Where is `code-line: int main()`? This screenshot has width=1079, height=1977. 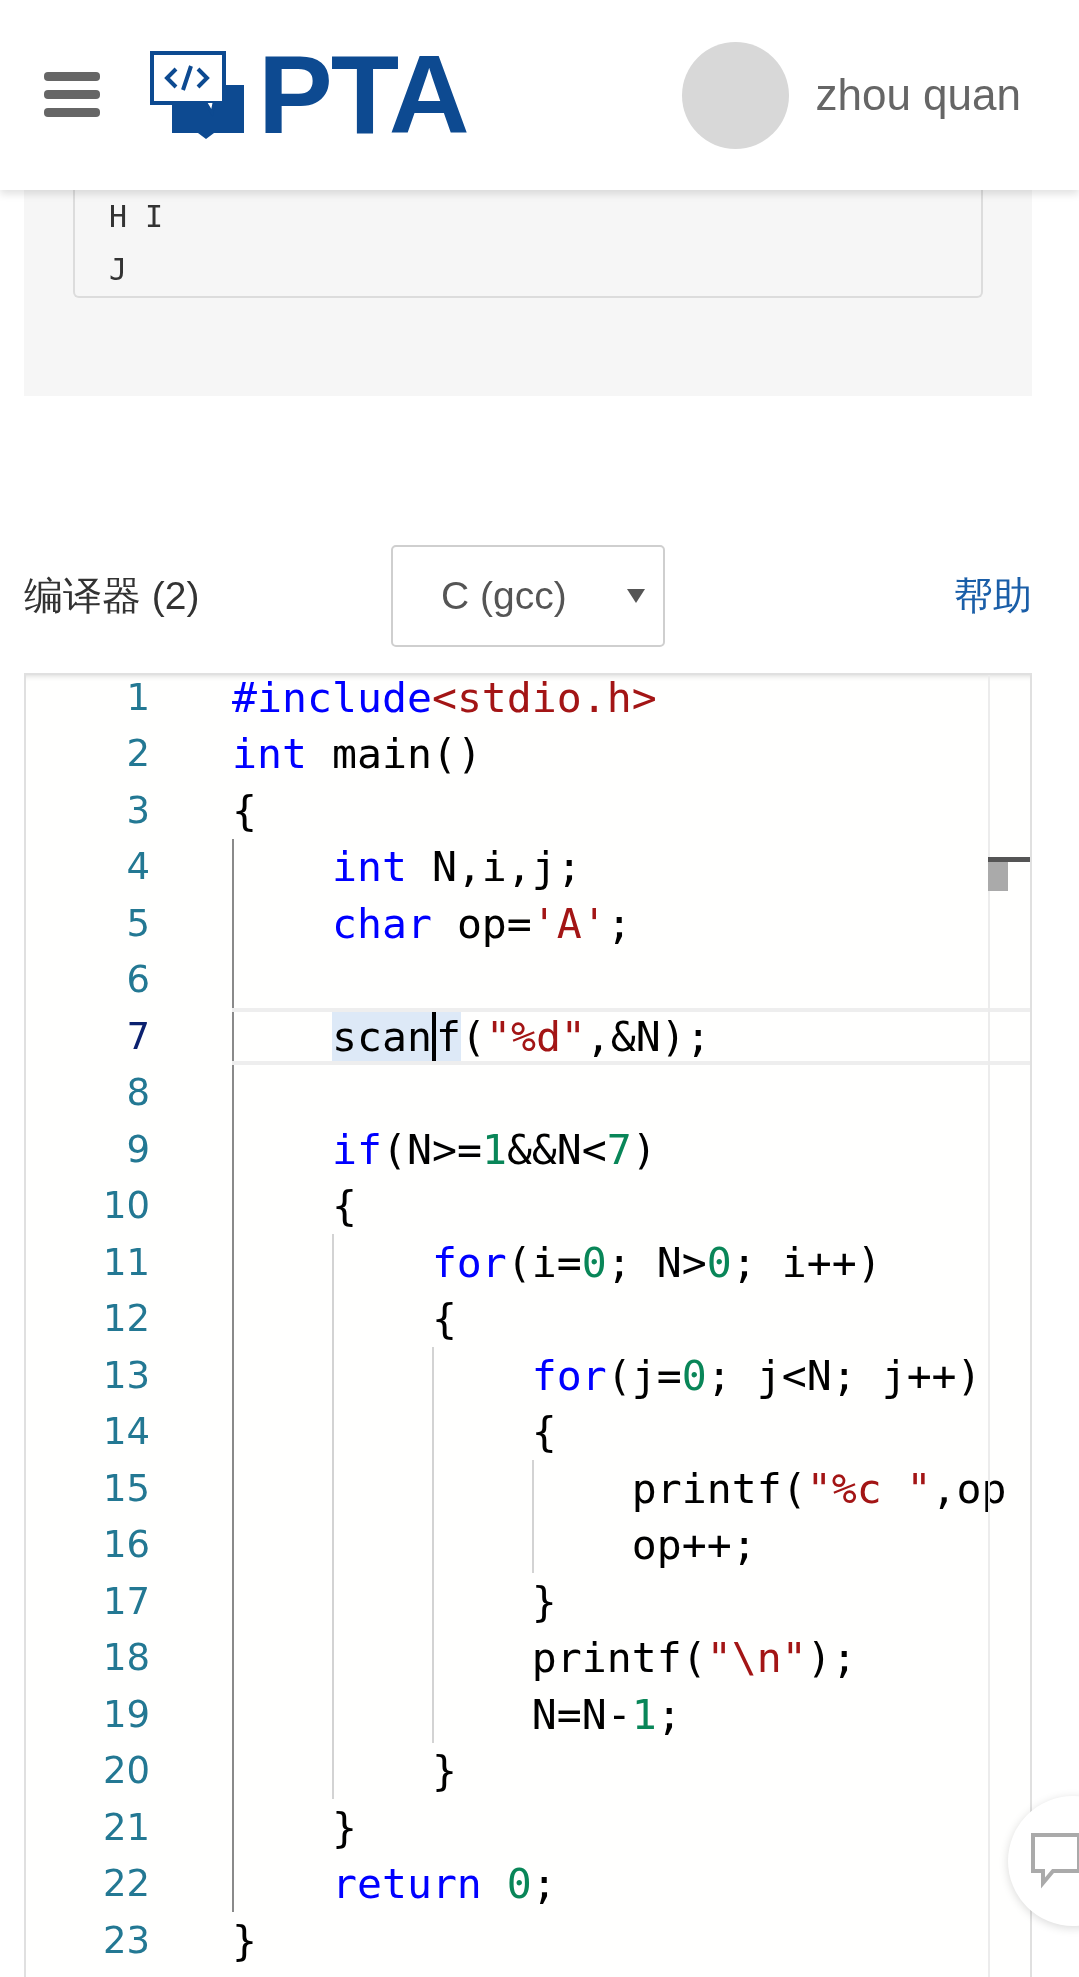
code-line: int main() is located at coordinates (357, 754).